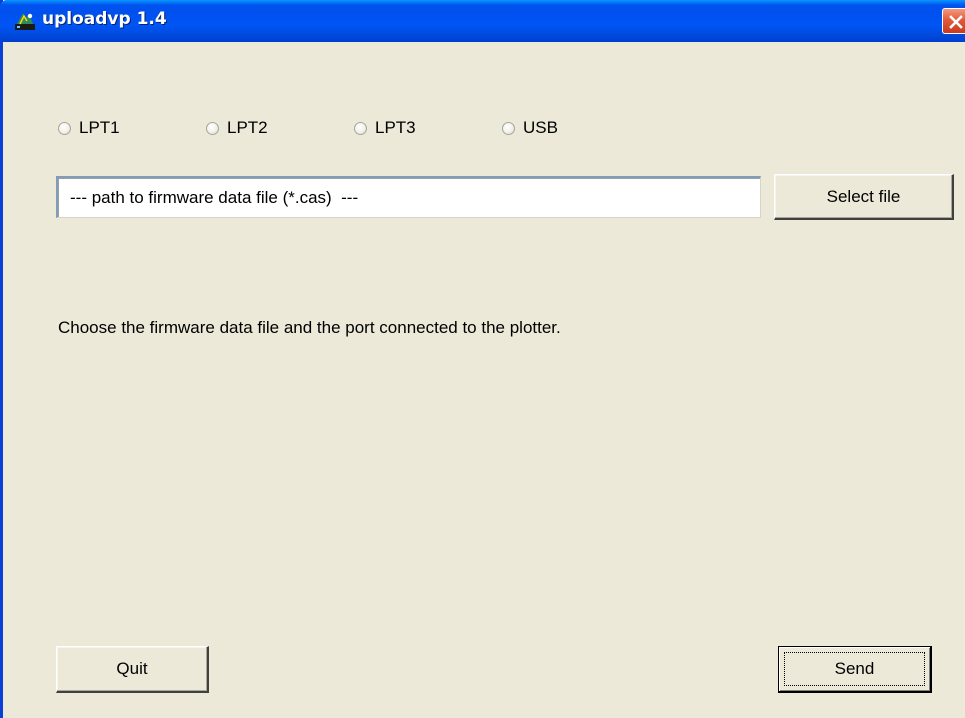  I want to click on radio-lpt2-label: LPT2, so click(247, 127).